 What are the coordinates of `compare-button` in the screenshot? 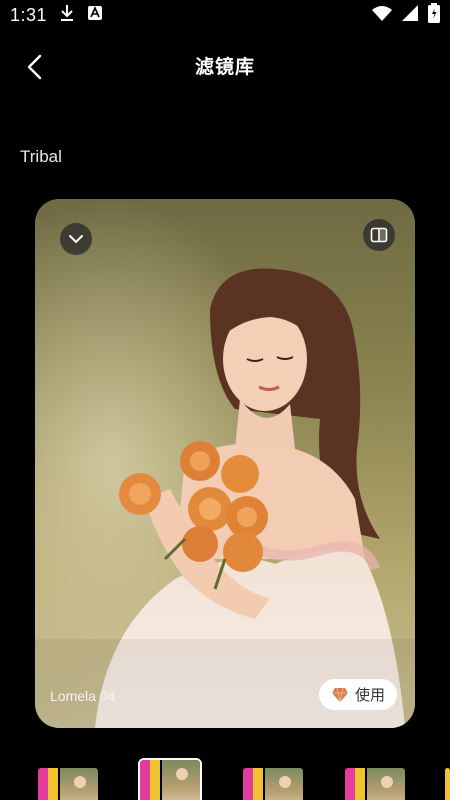 It's located at (379, 235).